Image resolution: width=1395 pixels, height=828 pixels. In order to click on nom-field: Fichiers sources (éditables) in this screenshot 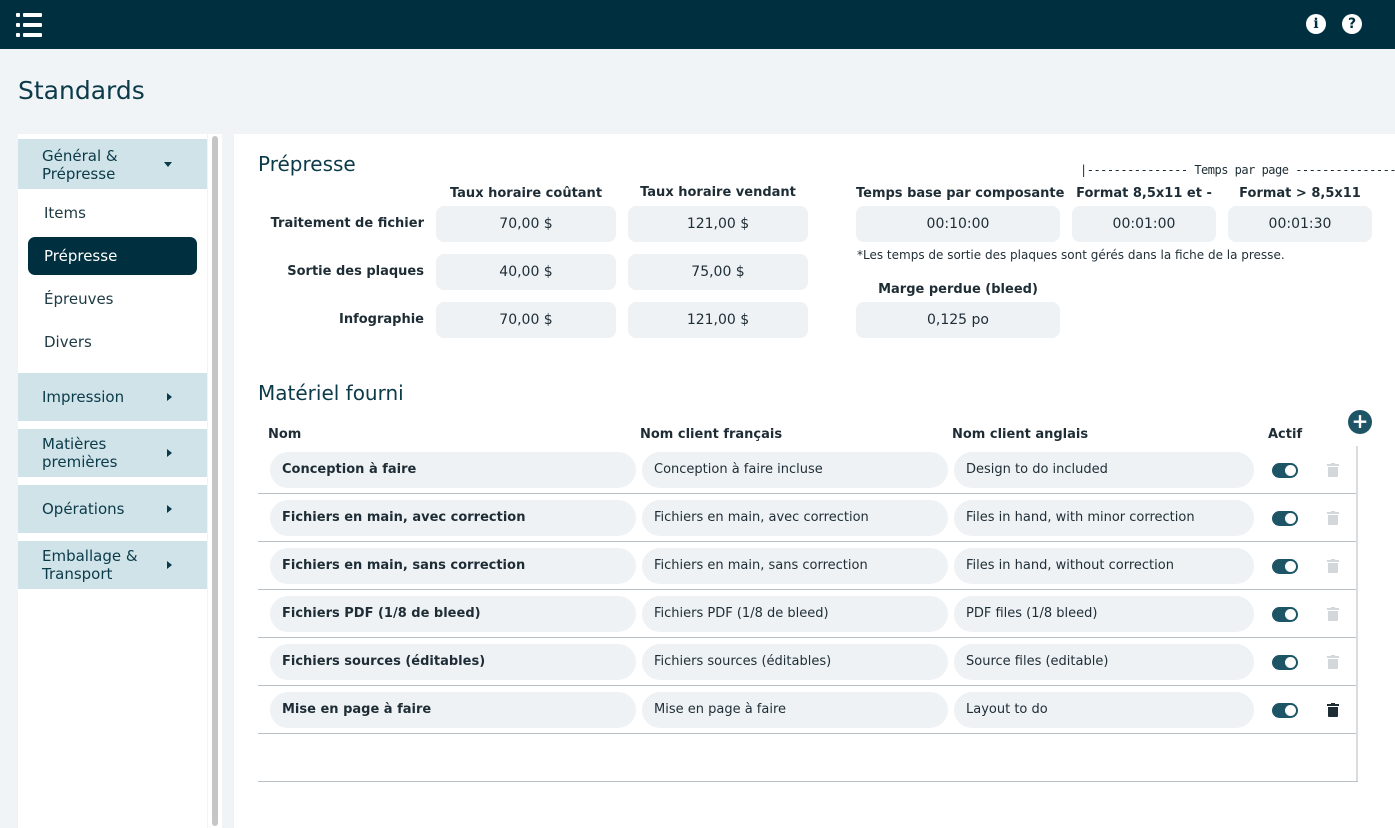, I will do `click(453, 662)`.